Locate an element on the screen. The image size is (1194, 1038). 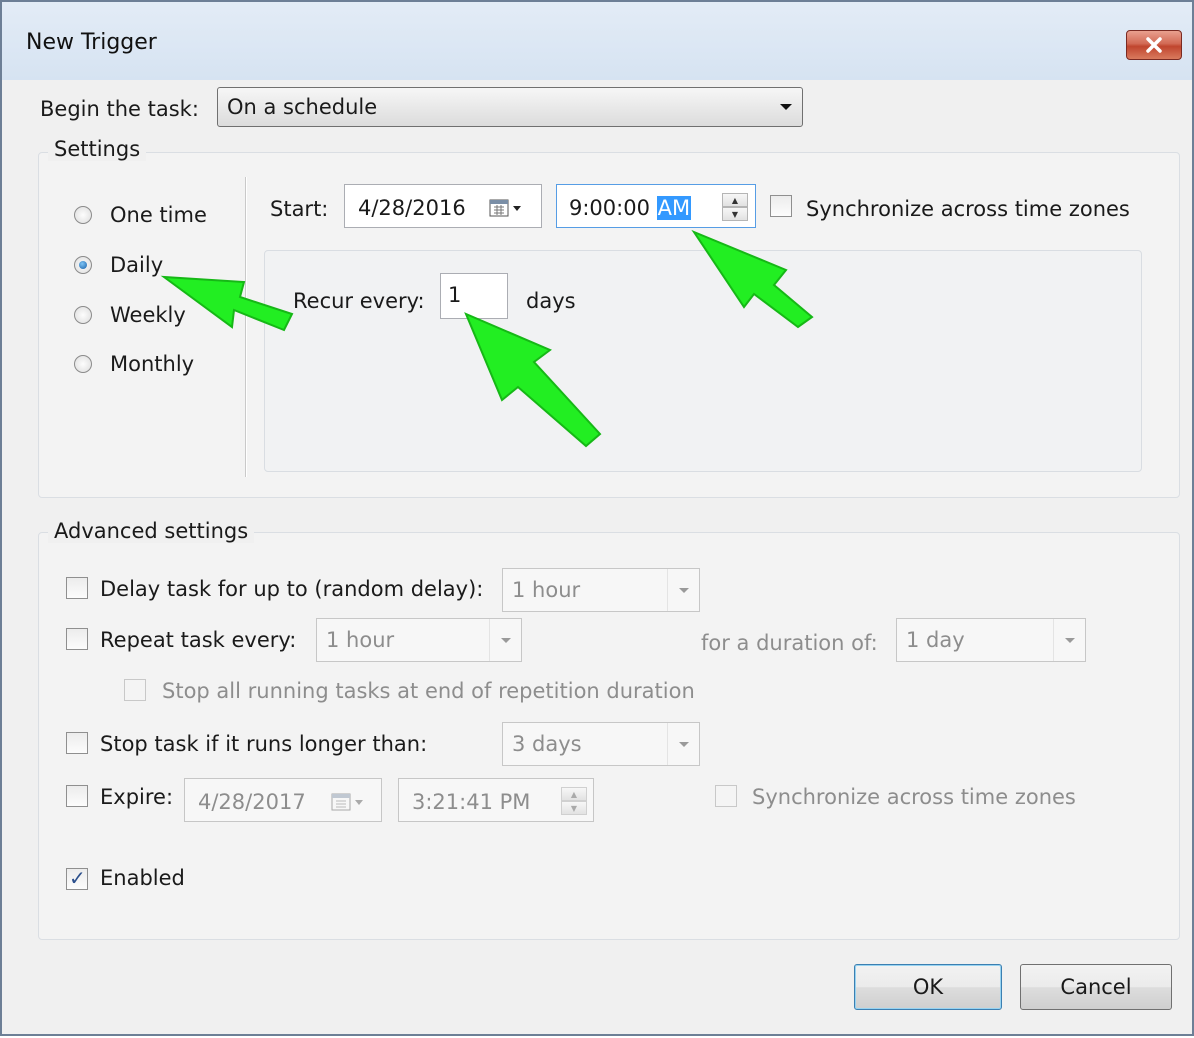
enabled-label: Enabled is located at coordinates (142, 878).